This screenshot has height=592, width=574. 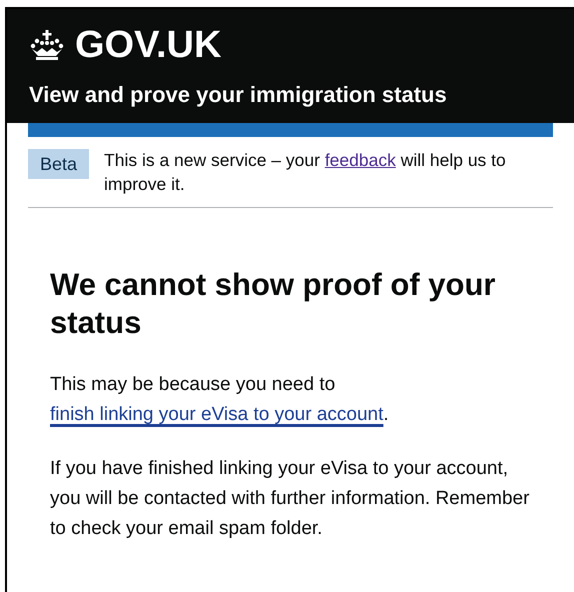 What do you see at coordinates (273, 304) in the screenshot?
I see `page-heading: We cannot show proof of your status` at bounding box center [273, 304].